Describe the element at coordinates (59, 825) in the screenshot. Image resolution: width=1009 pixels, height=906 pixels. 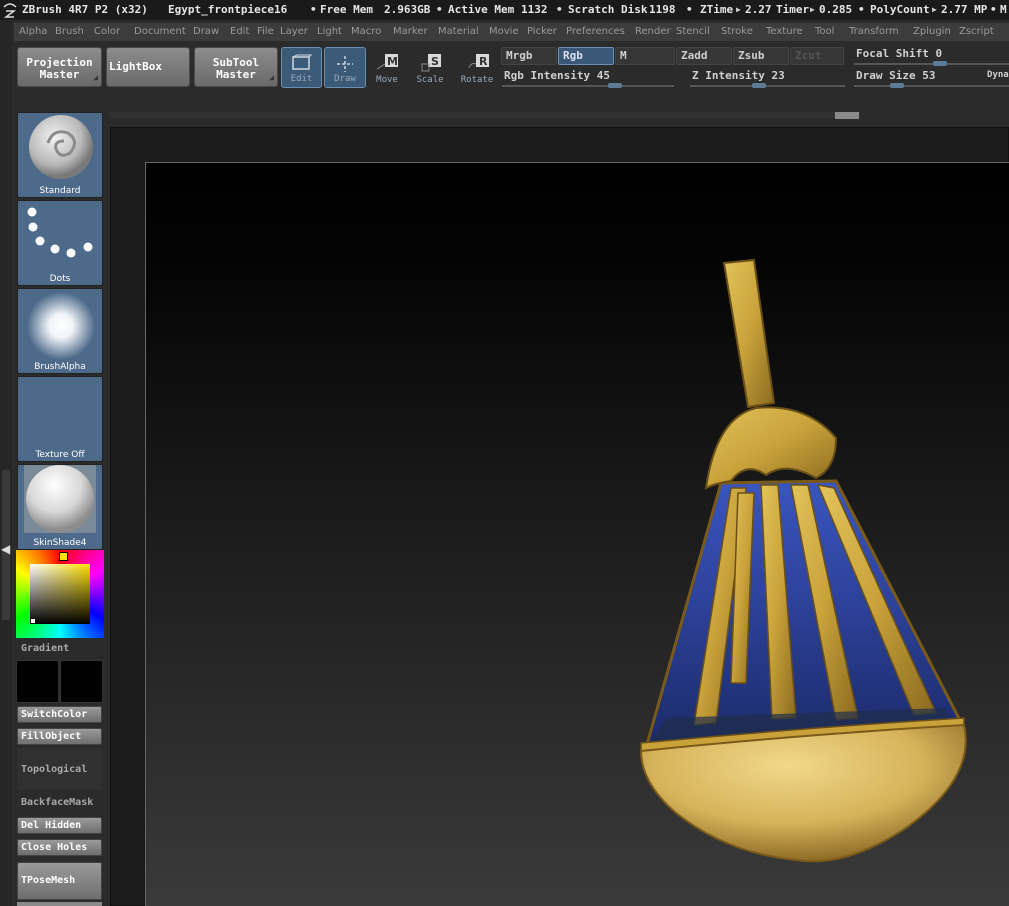
I see `del-hidden-button: Del Hidden` at that location.